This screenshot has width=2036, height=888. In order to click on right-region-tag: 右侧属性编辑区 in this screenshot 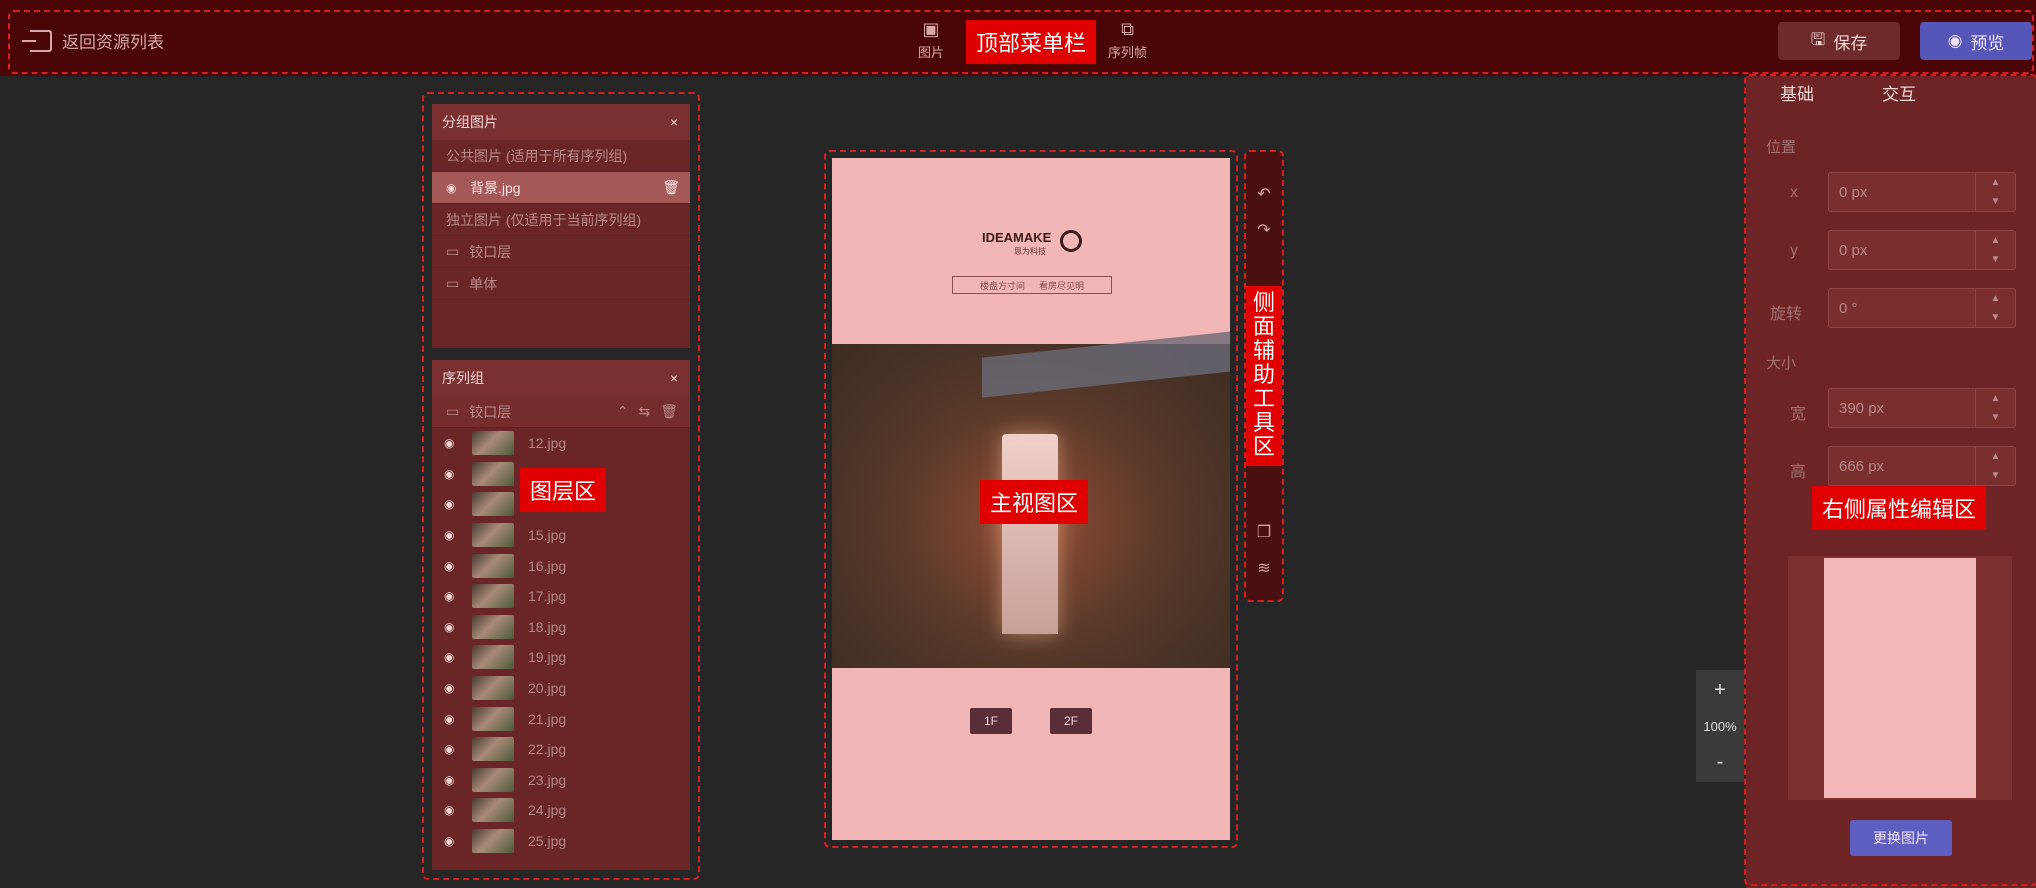, I will do `click(1899, 508)`.